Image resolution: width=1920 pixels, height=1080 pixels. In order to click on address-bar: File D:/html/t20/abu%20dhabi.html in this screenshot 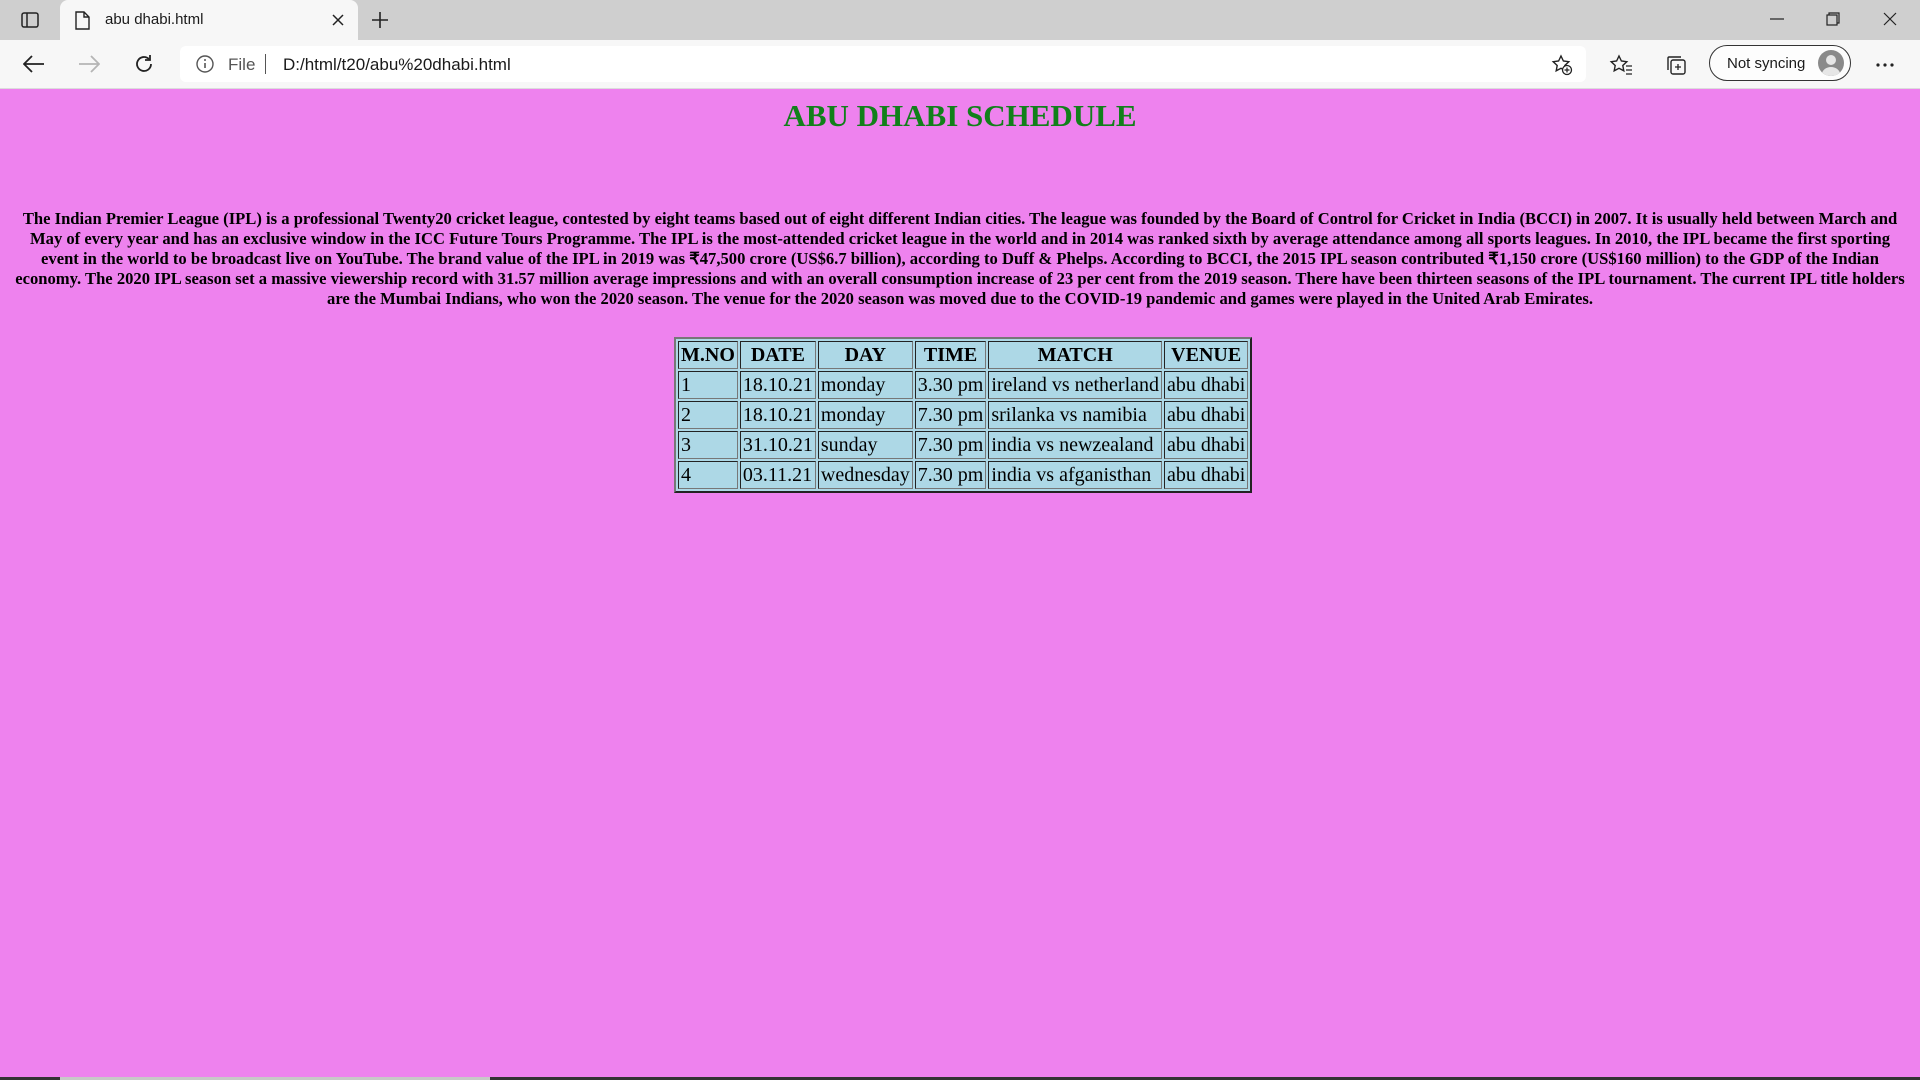, I will do `click(883, 64)`.